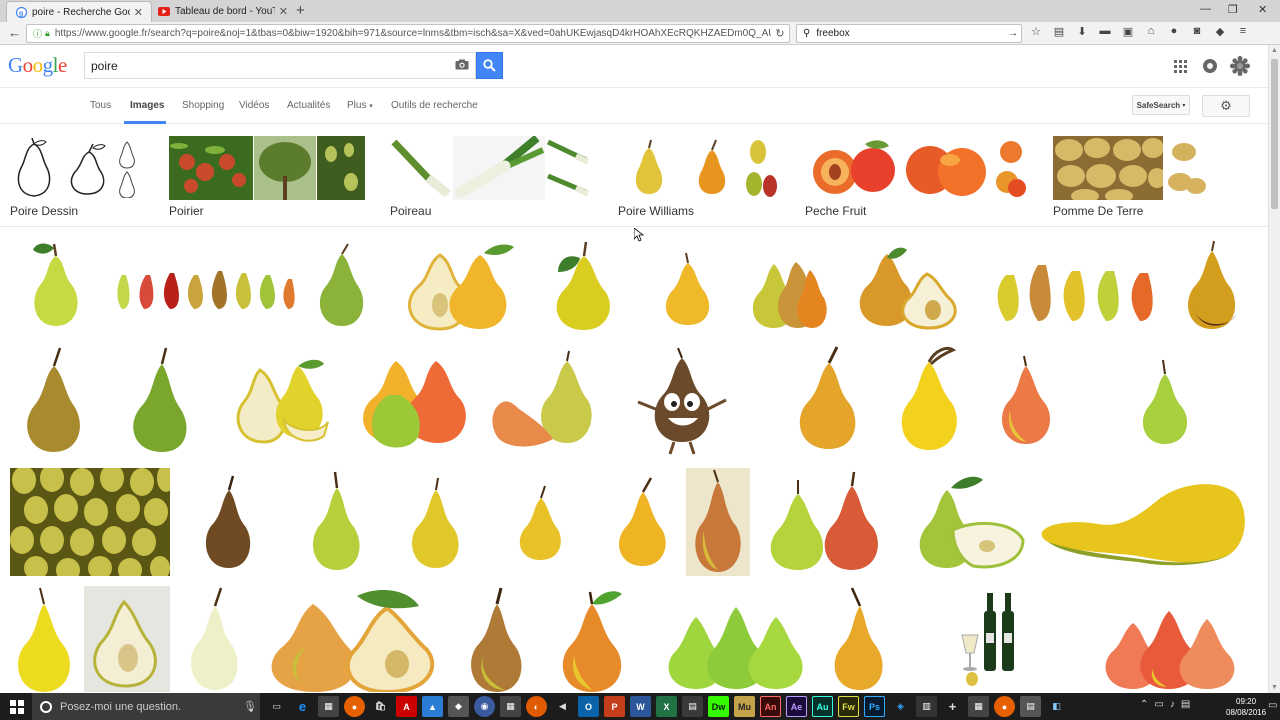 This screenshot has width=1280, height=720. I want to click on download-icon: ⬇, so click(1082, 31).